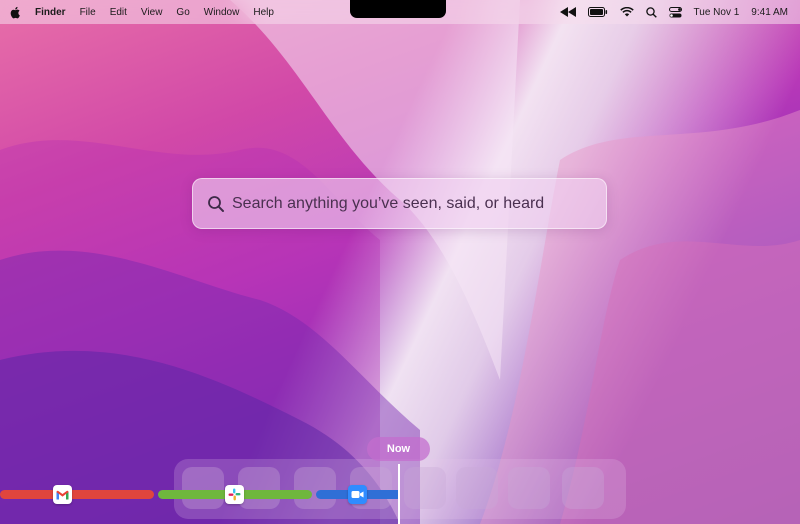 The height and width of the screenshot is (524, 800). I want to click on search-icon, so click(216, 203).